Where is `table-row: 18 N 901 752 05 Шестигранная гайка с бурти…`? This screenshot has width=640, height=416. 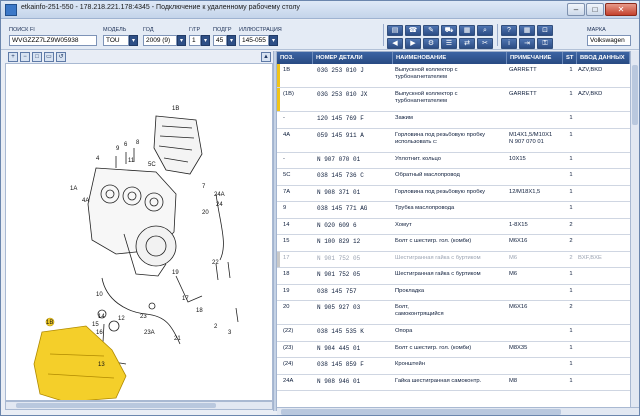 table-row: 18 N 901 752 05 Шестигранная гайка с бурти… is located at coordinates (453, 276).